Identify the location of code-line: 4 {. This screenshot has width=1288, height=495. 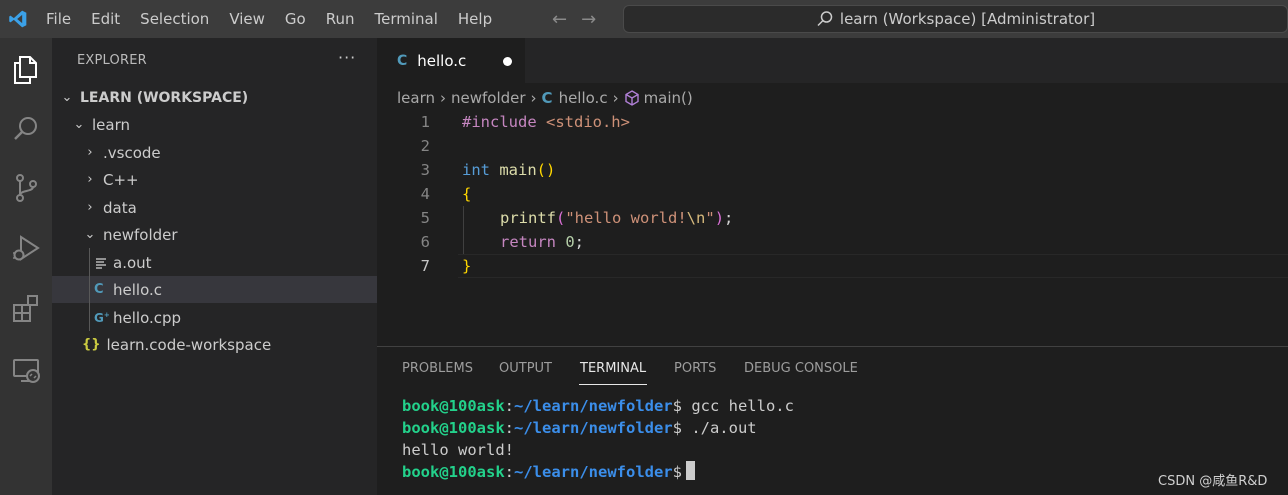
(446, 194).